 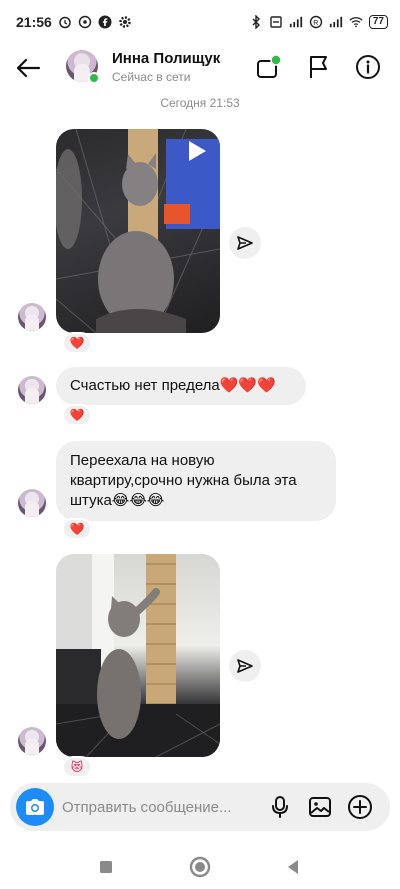 I want to click on more-button, so click(x=360, y=807).